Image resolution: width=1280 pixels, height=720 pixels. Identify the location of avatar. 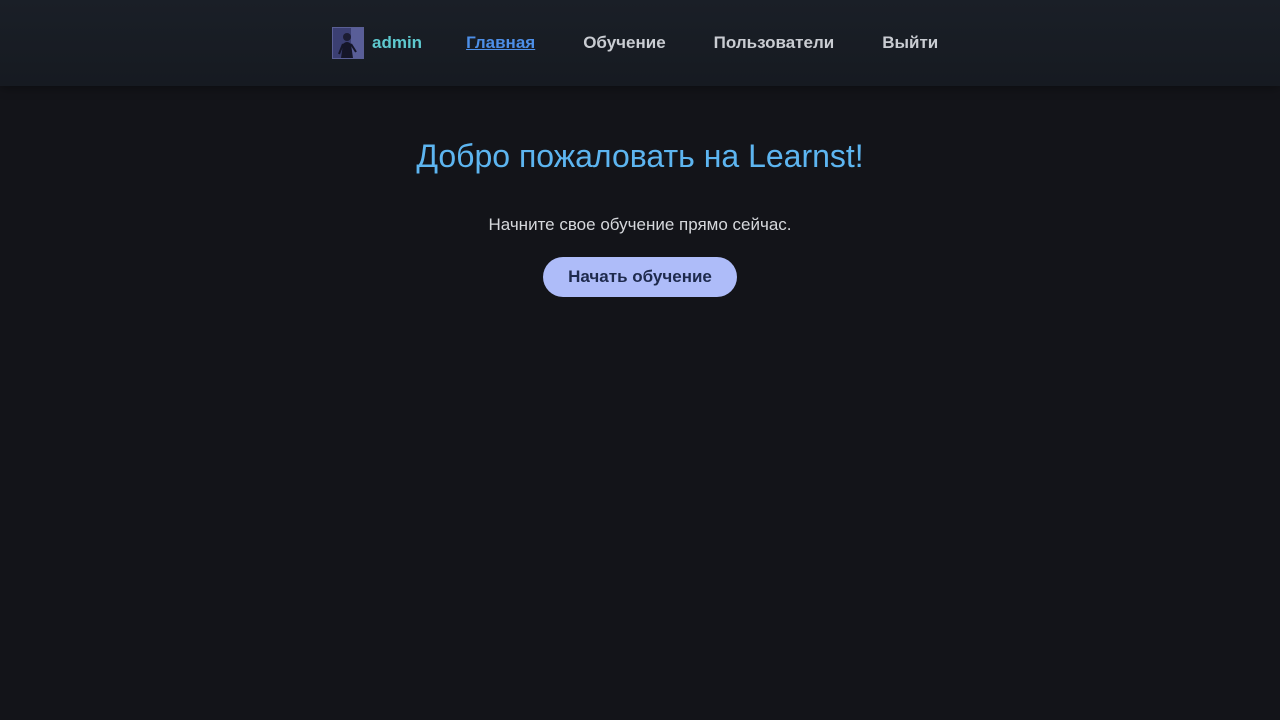
(348, 43).